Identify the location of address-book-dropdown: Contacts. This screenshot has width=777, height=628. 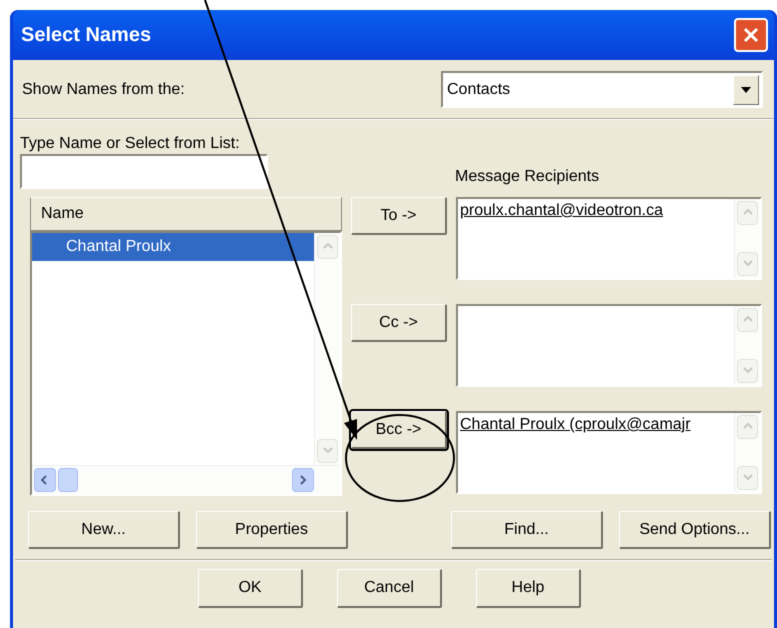
(602, 89).